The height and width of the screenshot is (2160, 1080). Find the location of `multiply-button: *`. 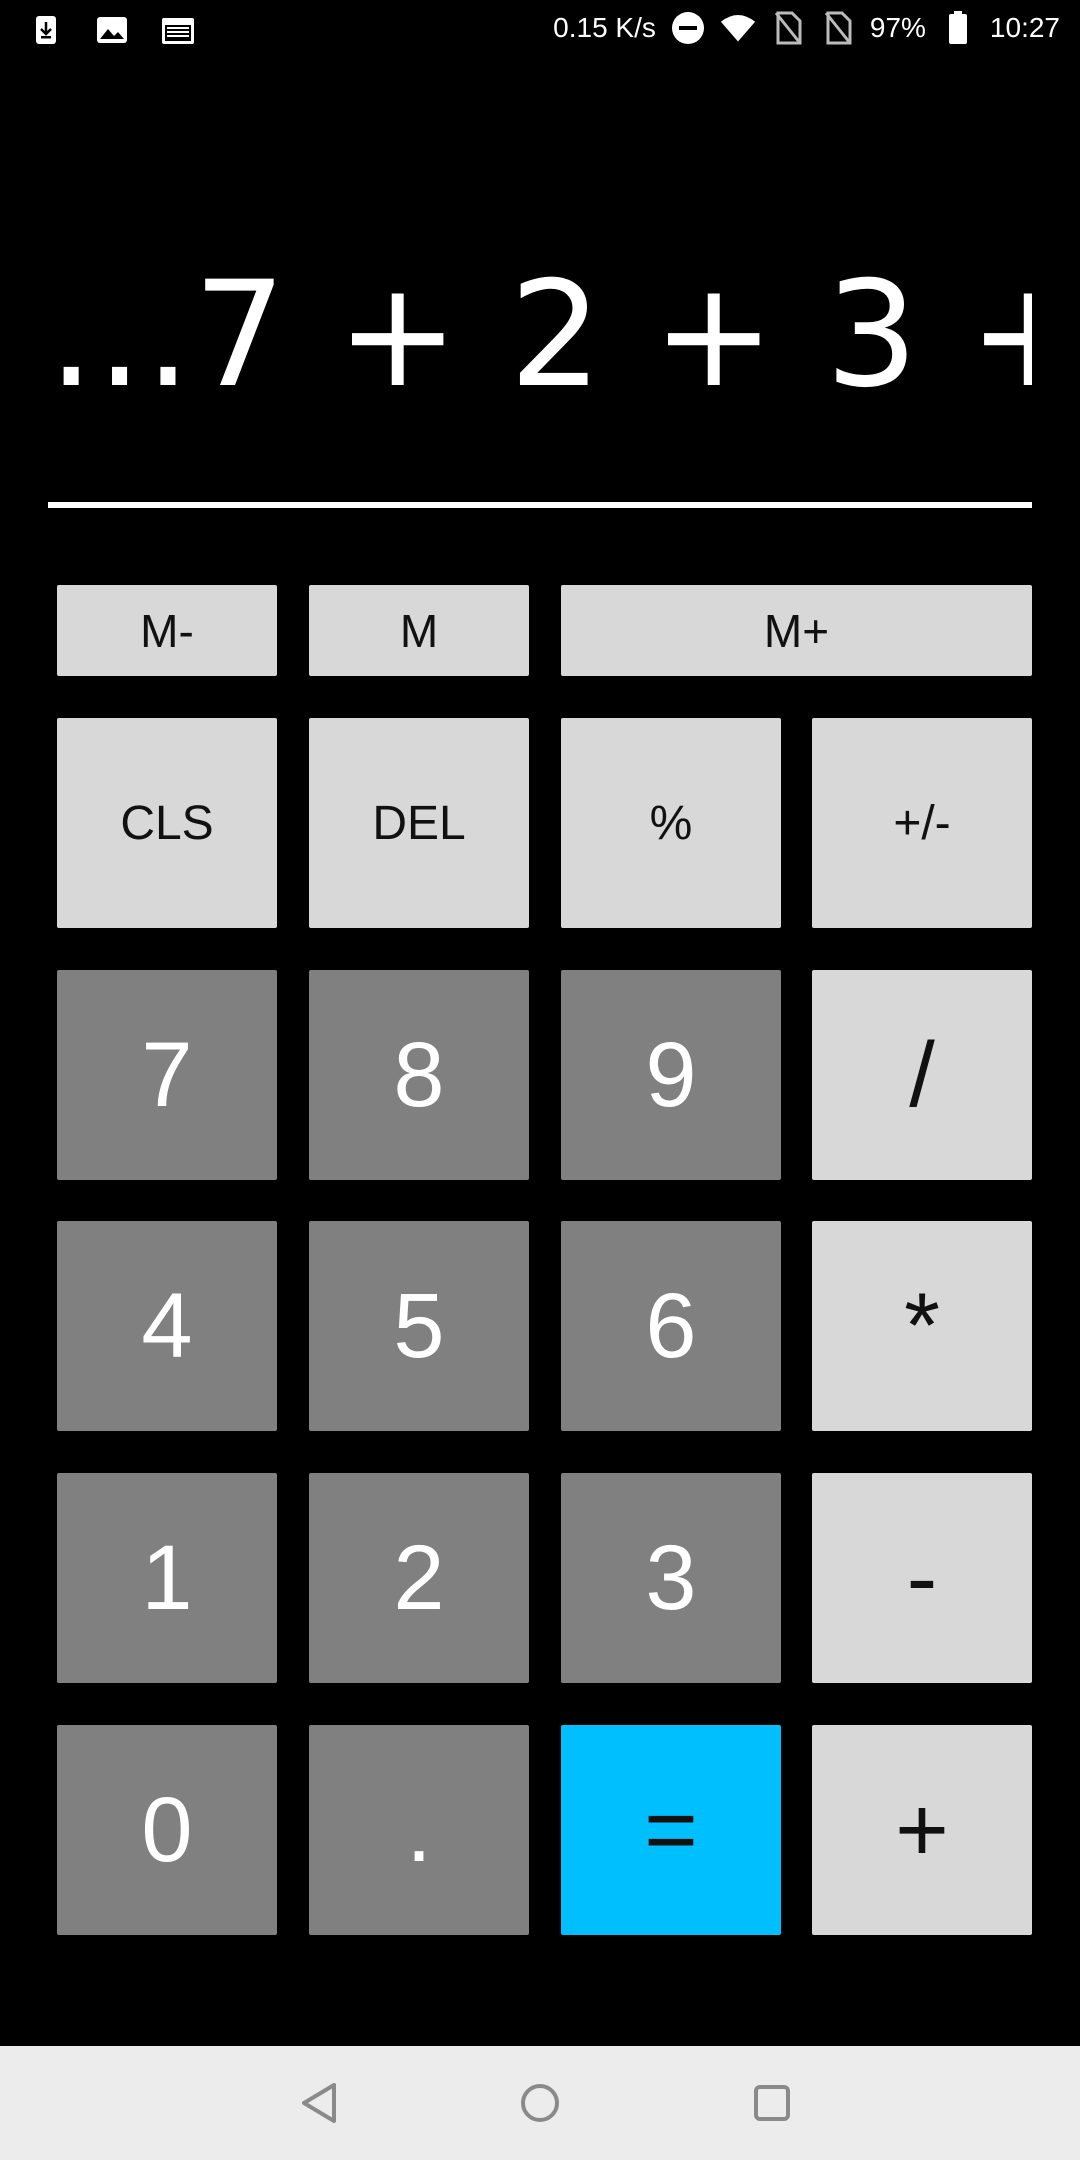

multiply-button: * is located at coordinates (922, 1326).